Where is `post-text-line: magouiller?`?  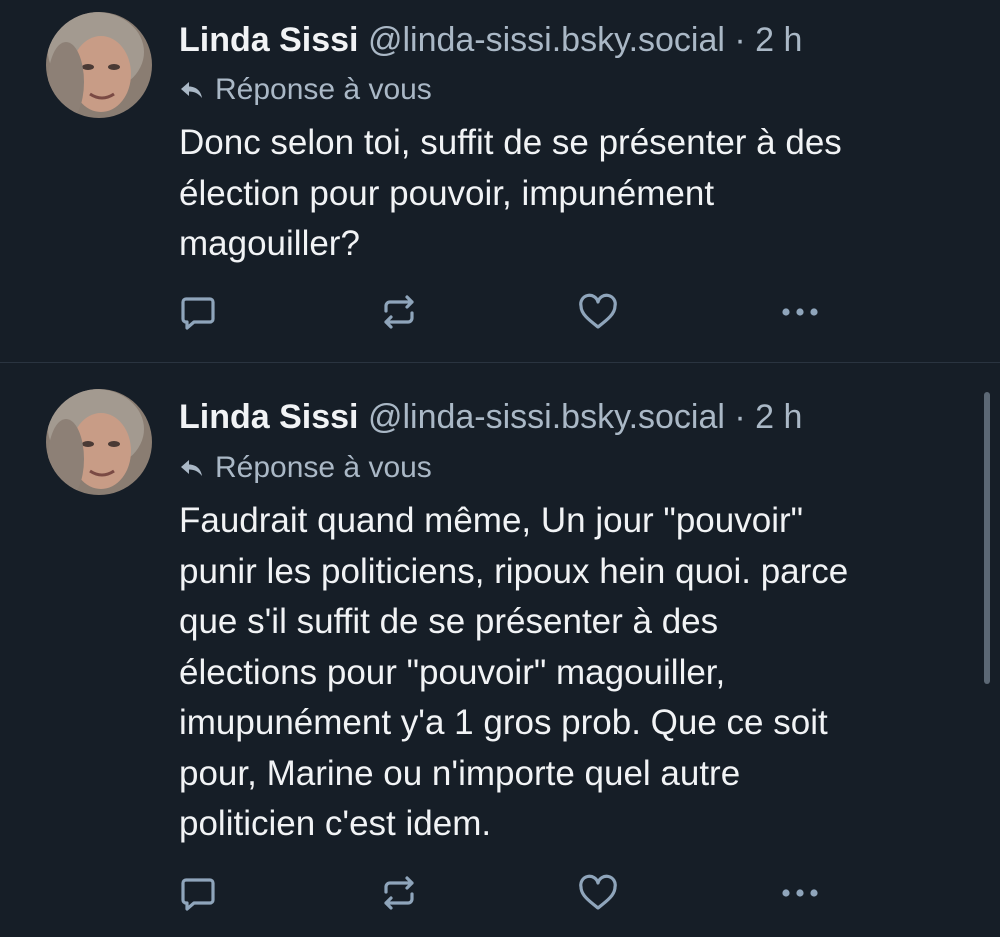
post-text-line: magouiller? is located at coordinates (269, 243).